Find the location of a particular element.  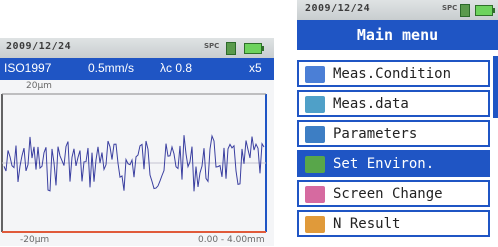

standard-label: ISO1997 is located at coordinates (28, 68).